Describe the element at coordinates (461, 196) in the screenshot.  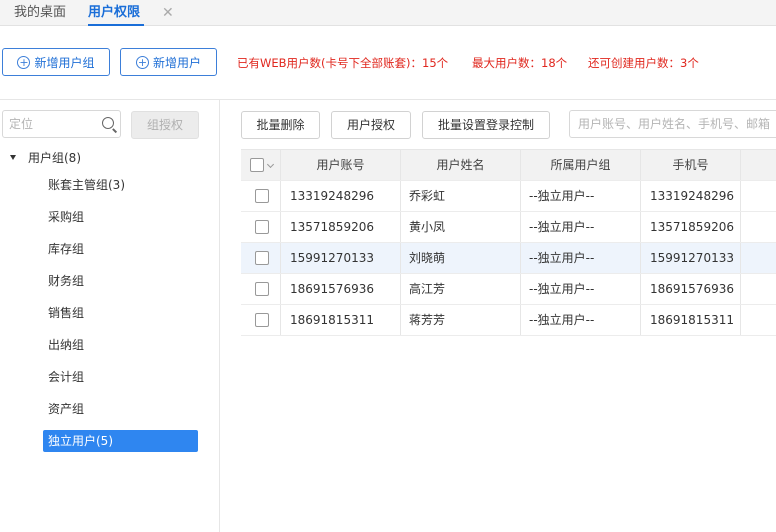
I see `cell-name: 乔彩虹` at that location.